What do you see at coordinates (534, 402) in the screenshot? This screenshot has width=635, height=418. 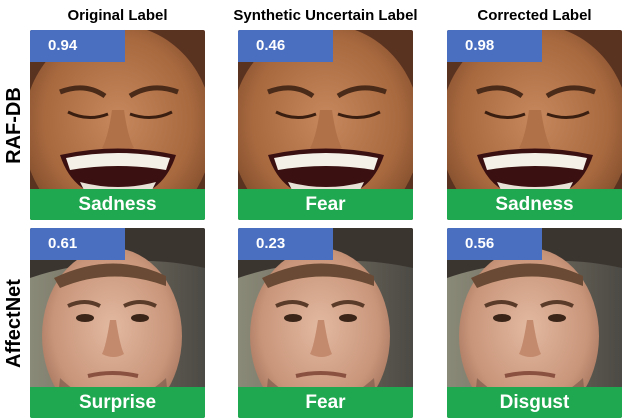 I see `emotion-label: Disgust` at bounding box center [534, 402].